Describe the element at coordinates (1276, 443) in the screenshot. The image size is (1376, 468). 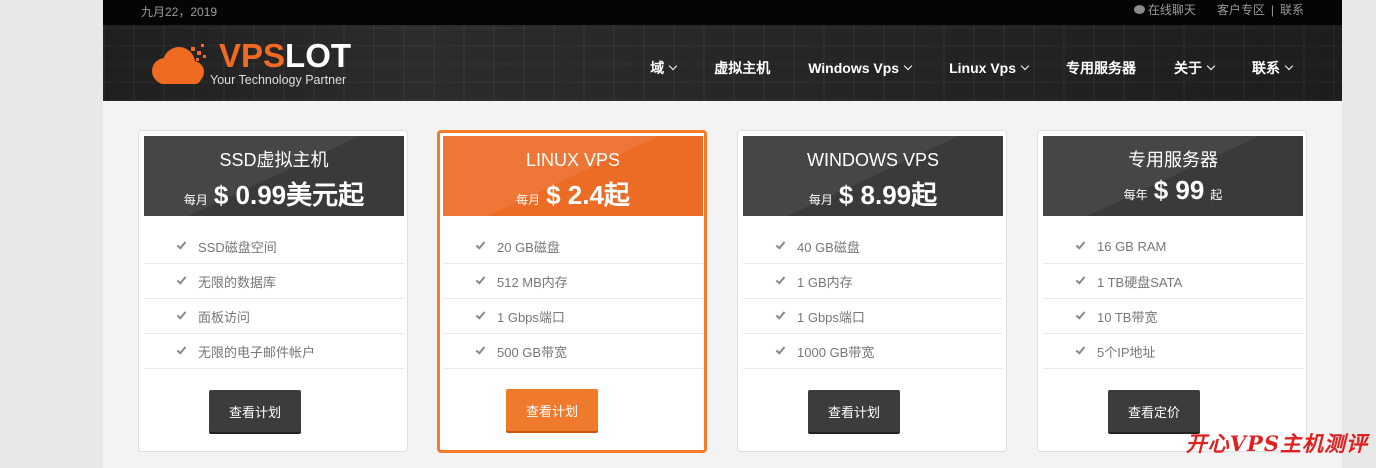
I see `watermark: 开心VPS主机测评` at that location.